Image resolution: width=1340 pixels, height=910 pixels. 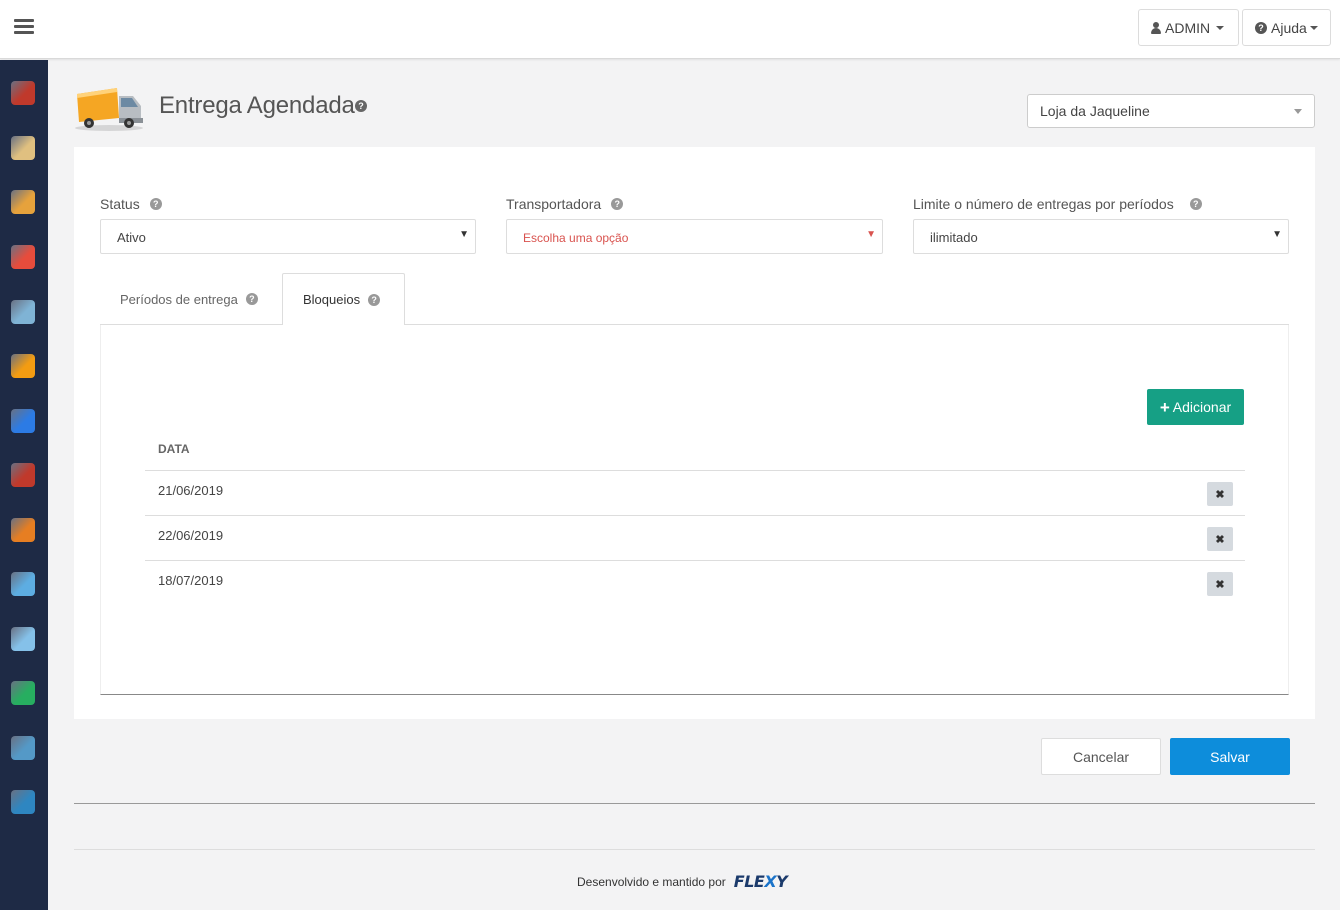 What do you see at coordinates (191, 535) in the screenshot?
I see `row-date: 22/06/2019` at bounding box center [191, 535].